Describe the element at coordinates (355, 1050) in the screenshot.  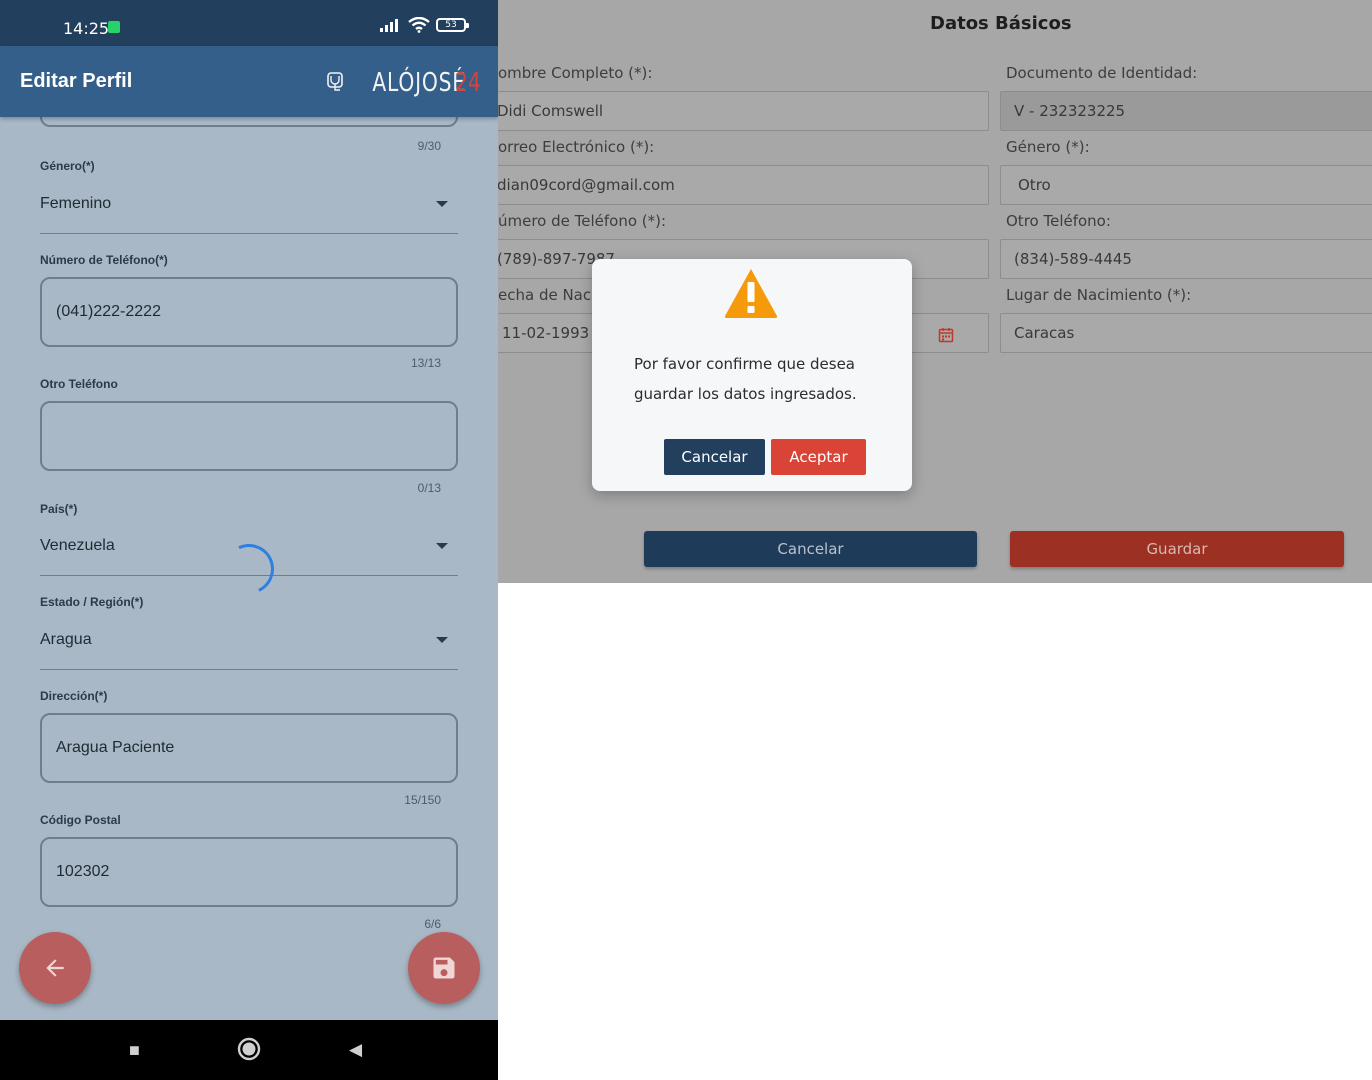
I see `back-nav-icon: ◀` at that location.